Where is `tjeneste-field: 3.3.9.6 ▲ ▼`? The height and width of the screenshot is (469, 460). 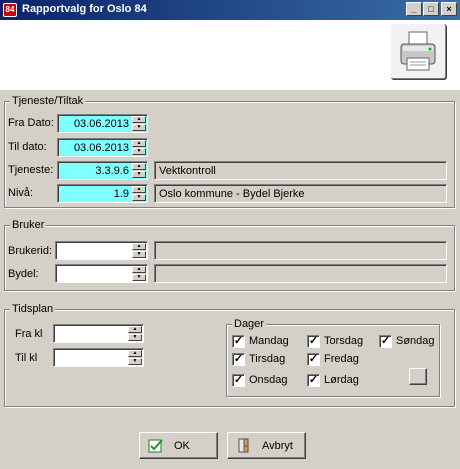 tjeneste-field: 3.3.9.6 ▲ ▼ is located at coordinates (102, 170).